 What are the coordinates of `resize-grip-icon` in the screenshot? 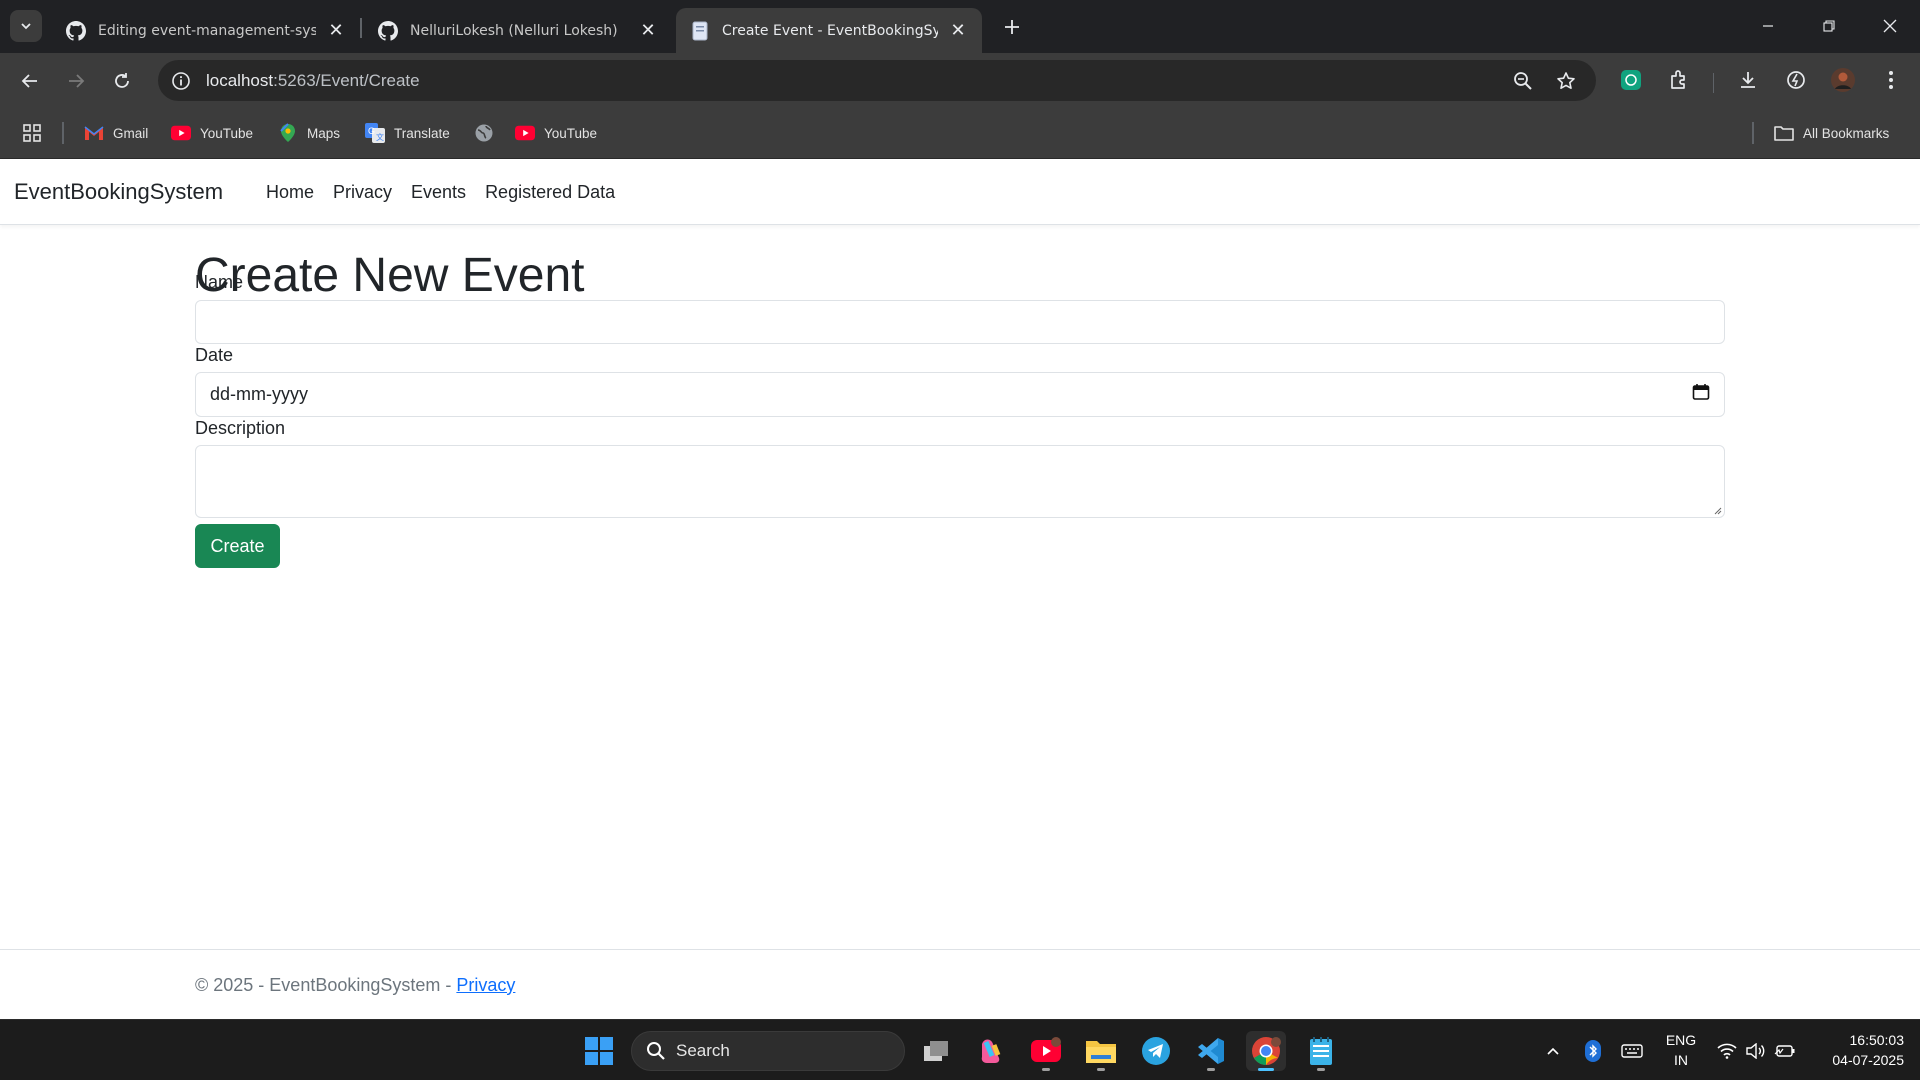 It's located at (1717, 510).